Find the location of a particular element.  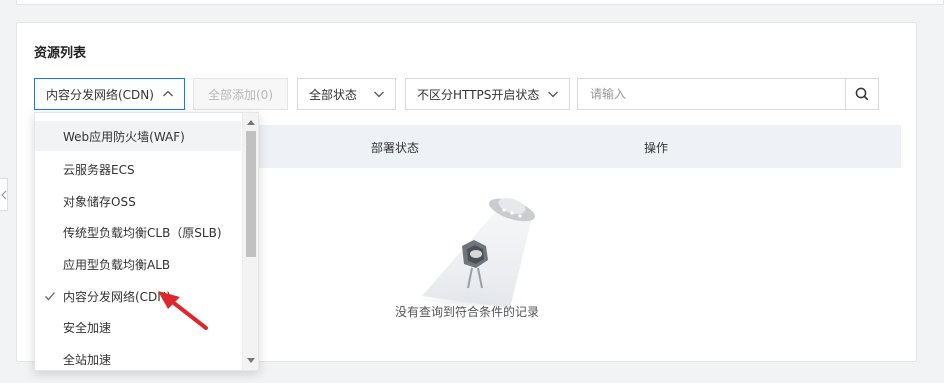

search-input is located at coordinates (711, 94).